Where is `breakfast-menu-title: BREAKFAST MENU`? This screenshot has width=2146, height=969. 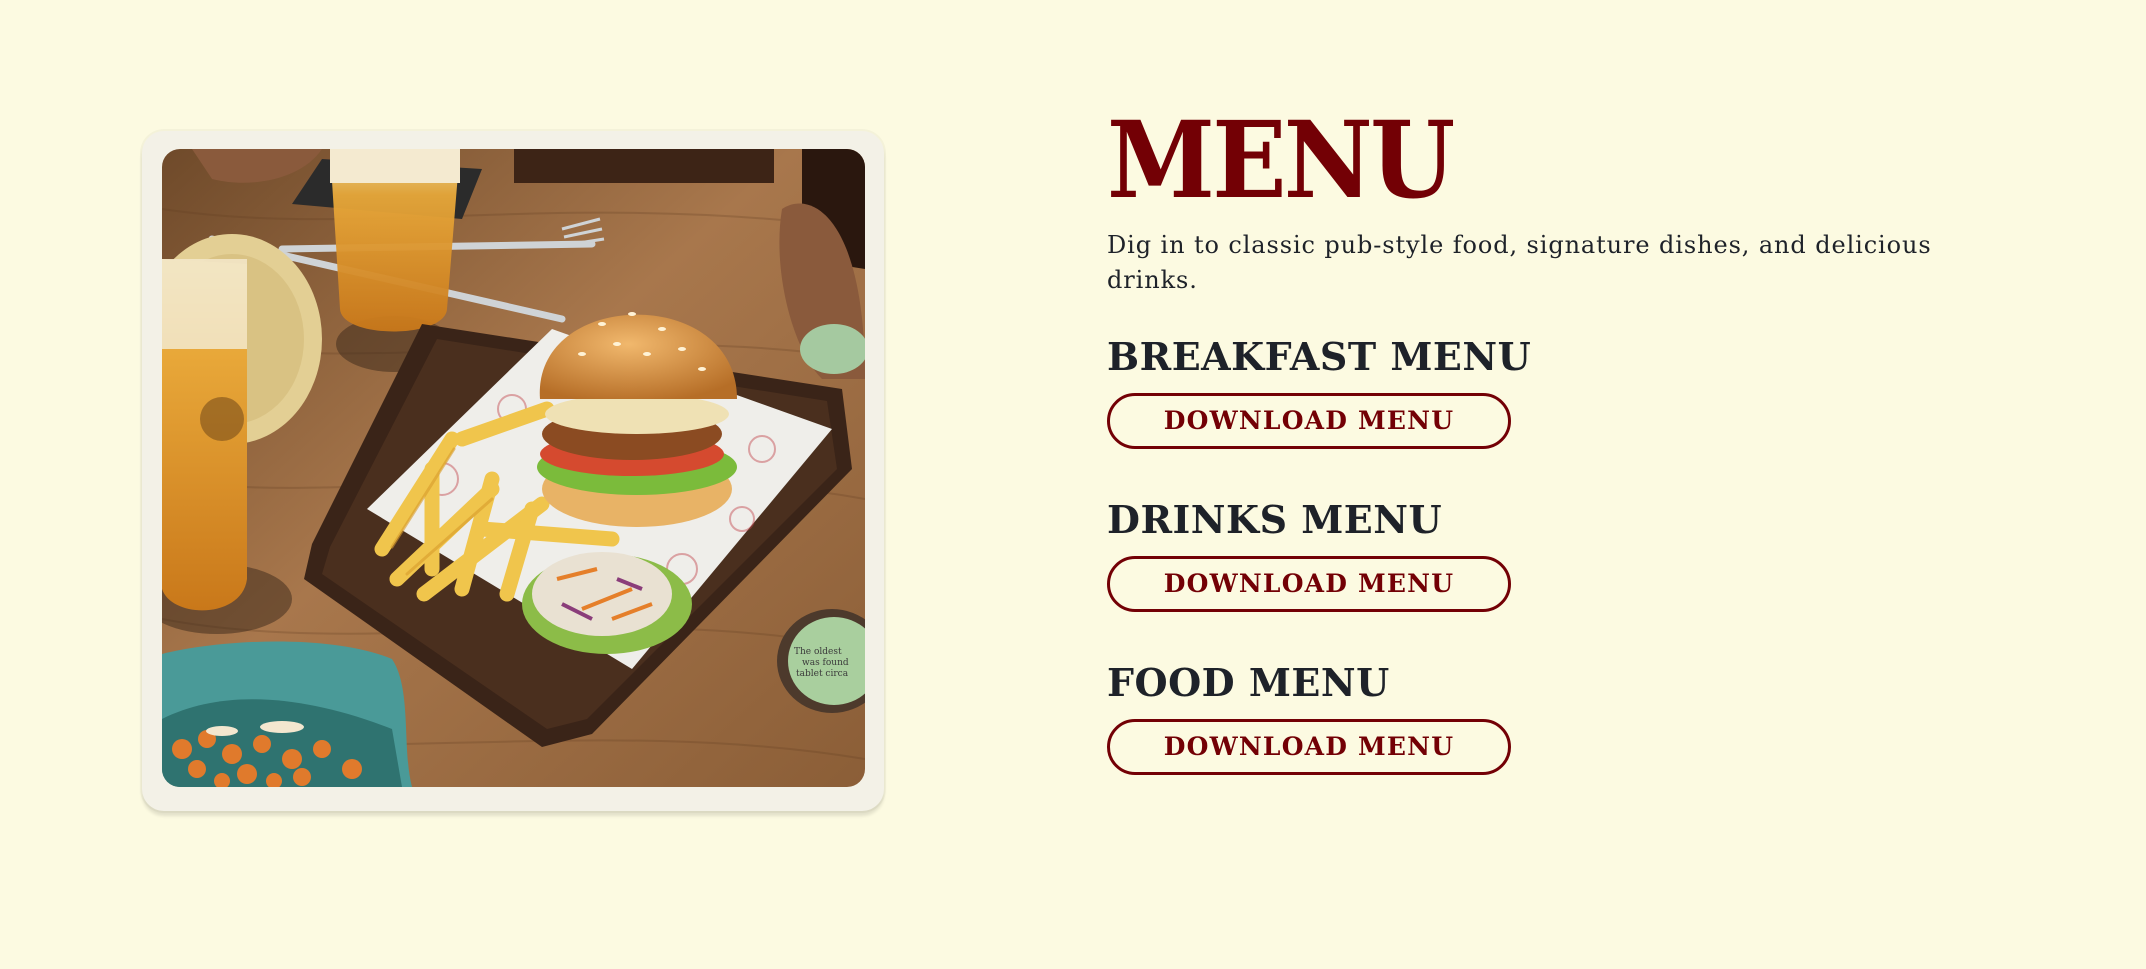 breakfast-menu-title: BREAKFAST MENU is located at coordinates (1319, 356).